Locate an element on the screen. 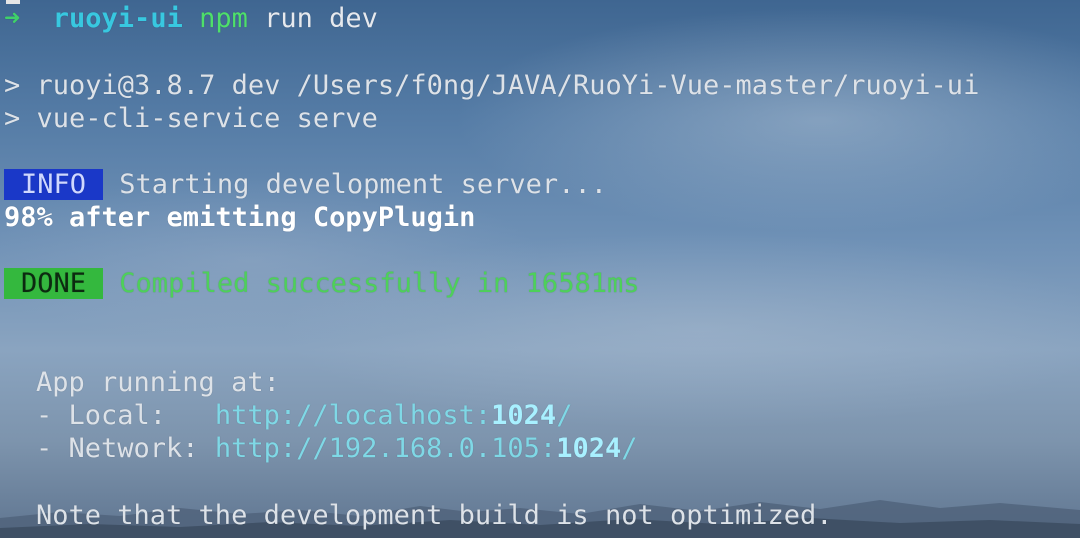 The image size is (1080, 538). prompt-arrow-icon: ➜ is located at coordinates (12, 18).